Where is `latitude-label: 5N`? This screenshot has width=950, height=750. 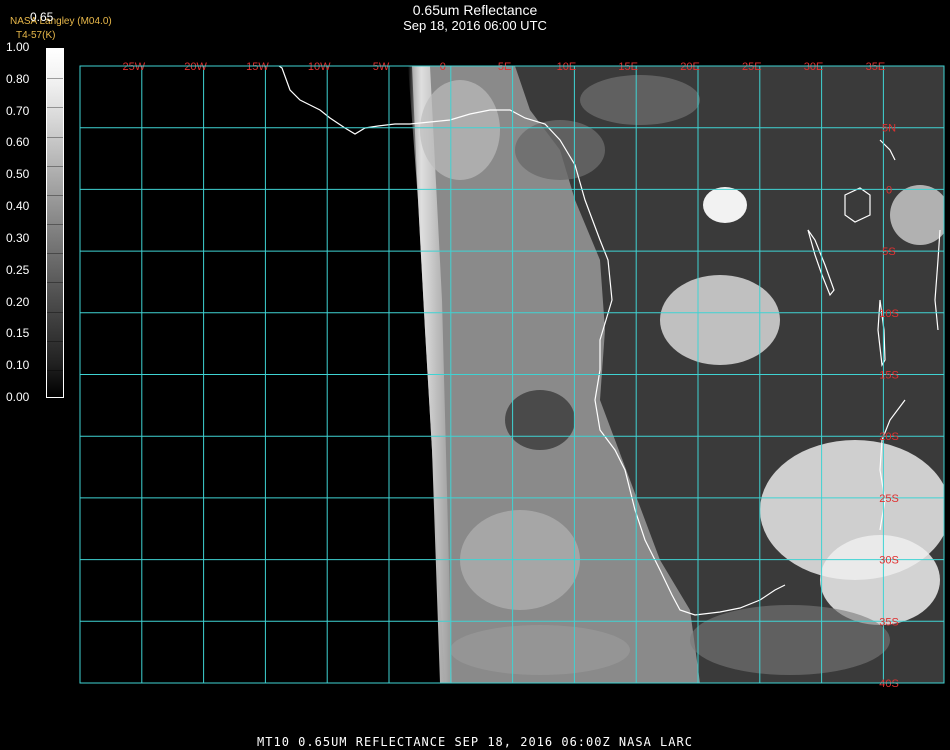
latitude-label: 5N is located at coordinates (889, 129).